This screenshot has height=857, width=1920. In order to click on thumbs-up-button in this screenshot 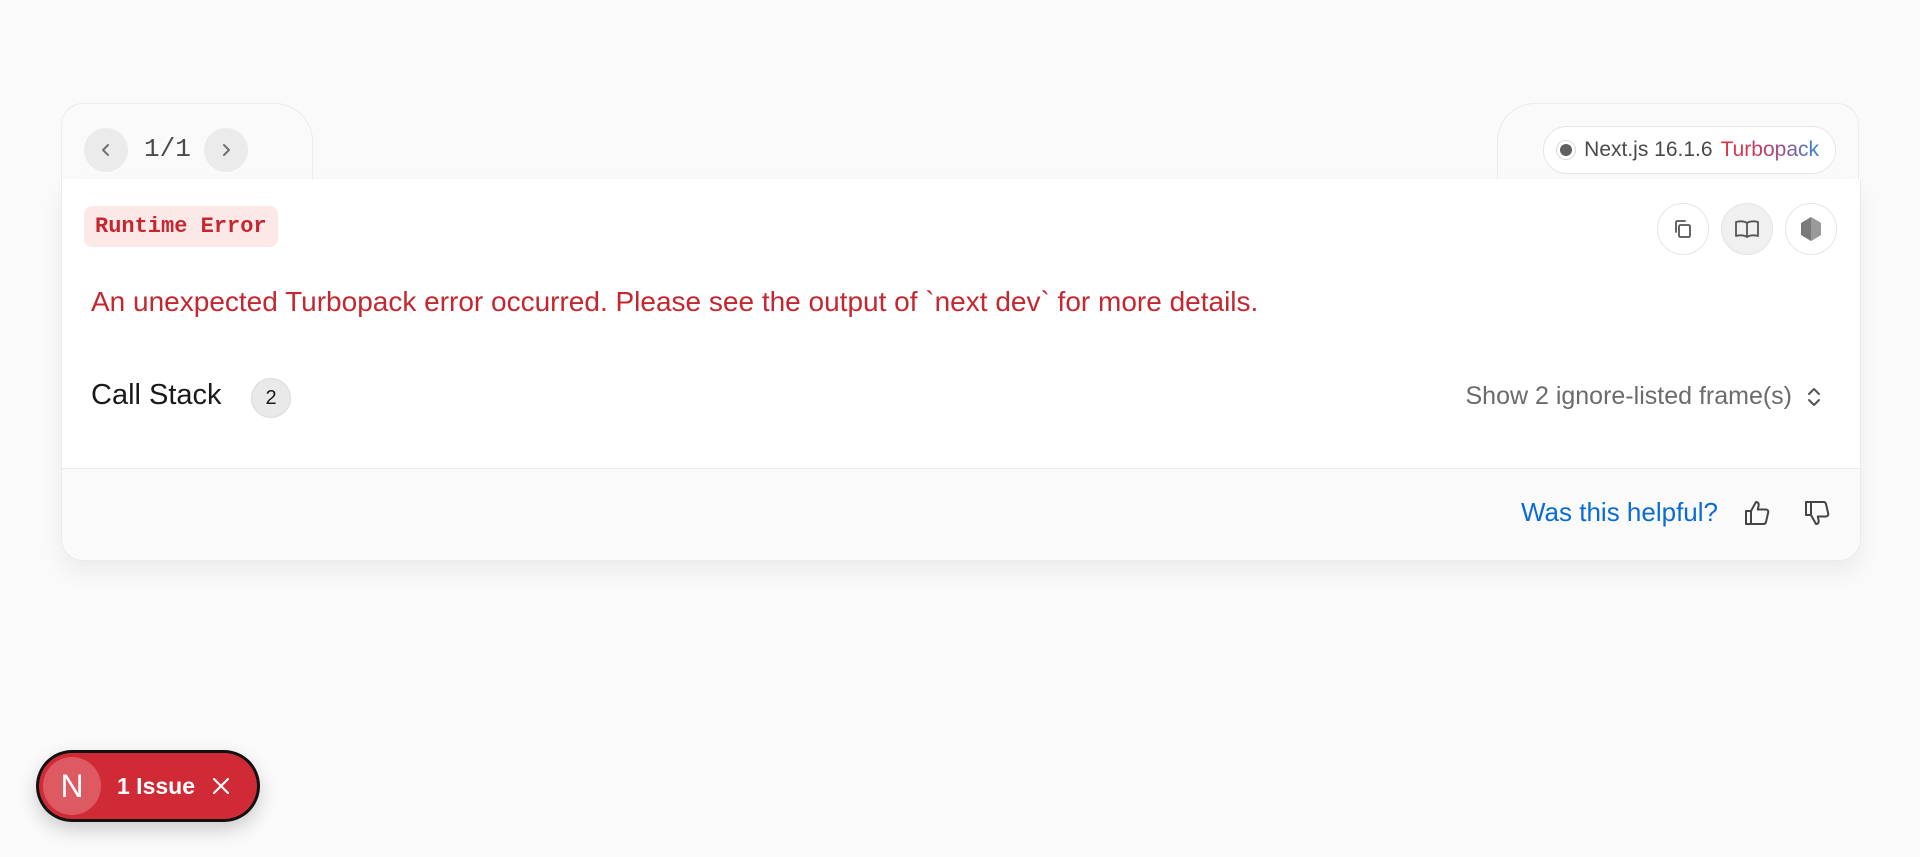, I will do `click(1757, 513)`.